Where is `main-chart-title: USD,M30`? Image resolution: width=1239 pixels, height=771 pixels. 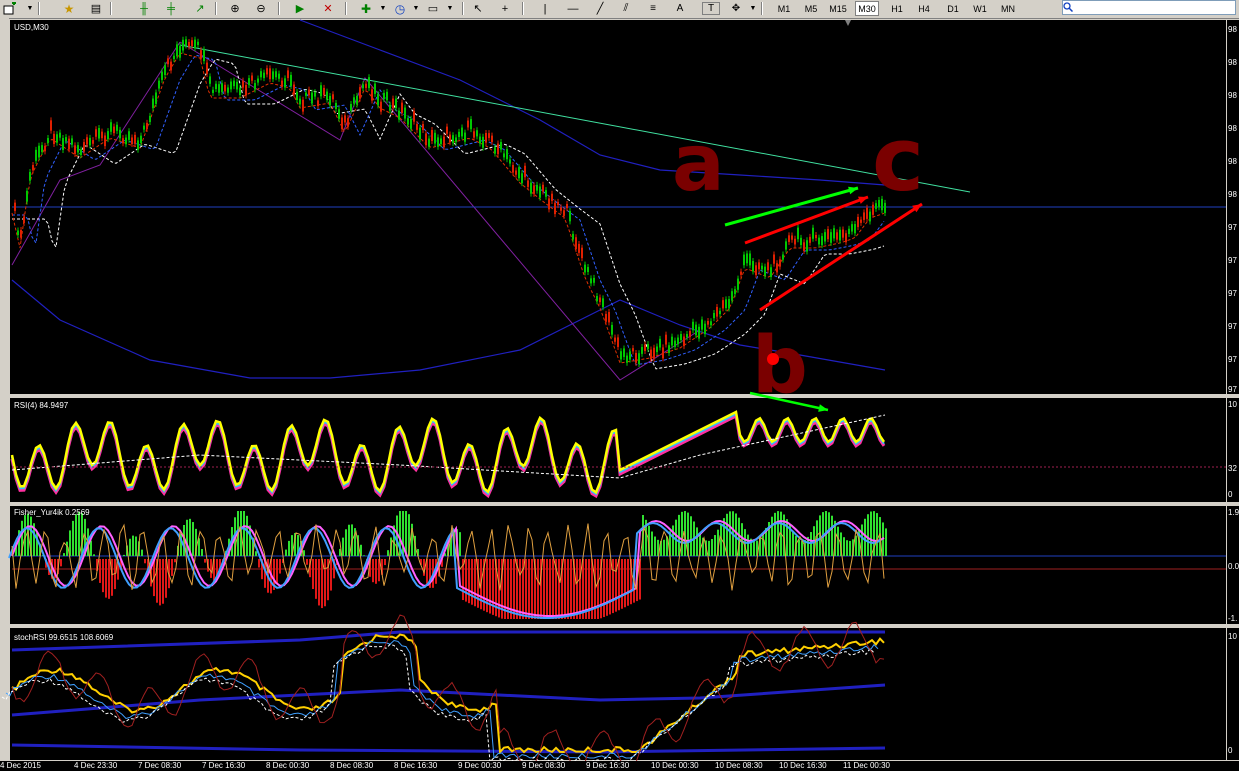 main-chart-title: USD,M30 is located at coordinates (31, 27).